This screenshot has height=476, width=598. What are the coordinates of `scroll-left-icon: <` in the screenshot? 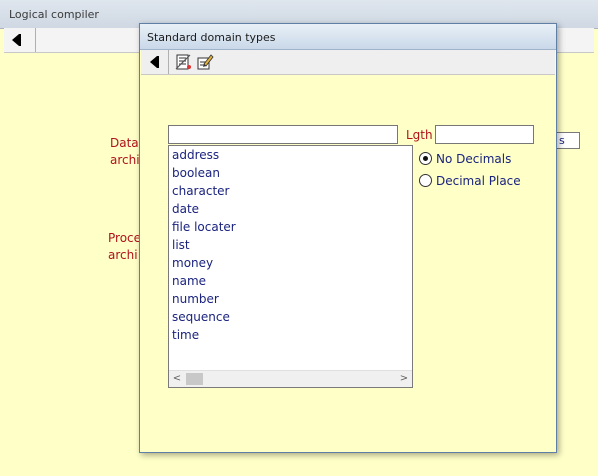 It's located at (177, 379).